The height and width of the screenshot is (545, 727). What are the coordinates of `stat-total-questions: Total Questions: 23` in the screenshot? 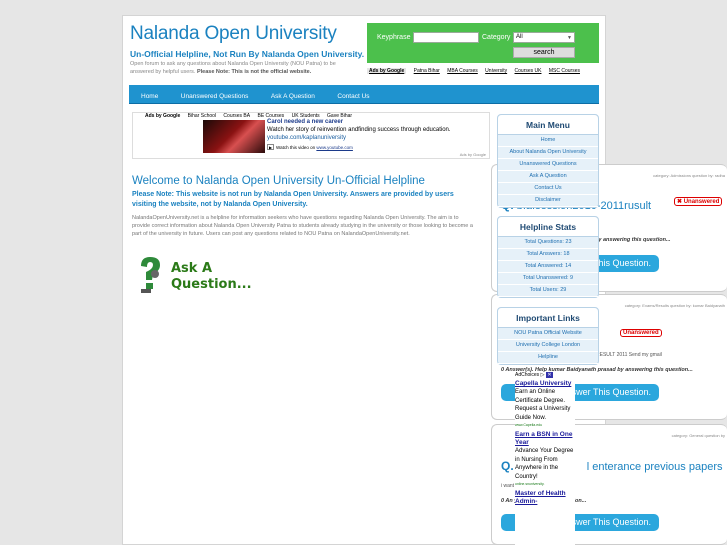 It's located at (548, 243).